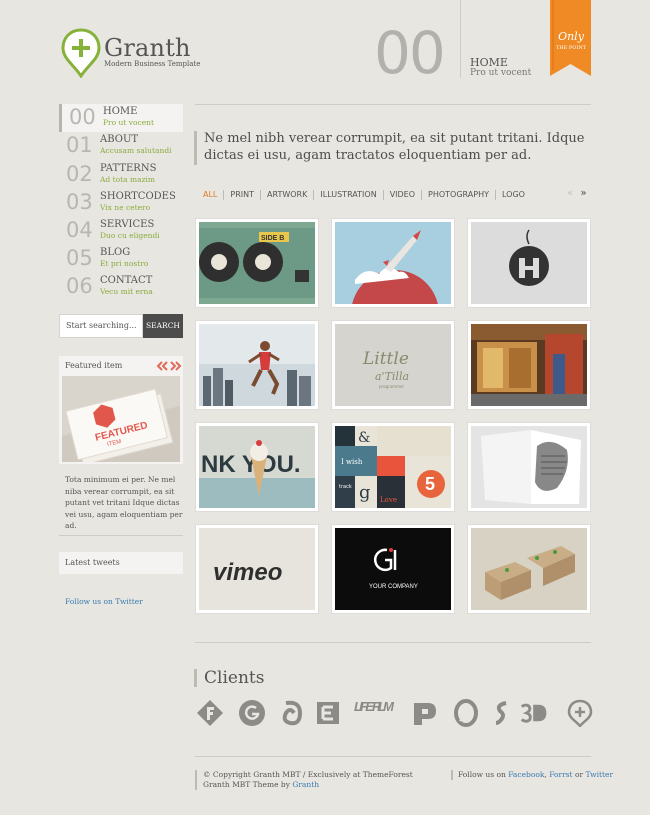 The height and width of the screenshot is (815, 650). What do you see at coordinates (570, 193) in the screenshot?
I see `prev-page-icon: «` at bounding box center [570, 193].